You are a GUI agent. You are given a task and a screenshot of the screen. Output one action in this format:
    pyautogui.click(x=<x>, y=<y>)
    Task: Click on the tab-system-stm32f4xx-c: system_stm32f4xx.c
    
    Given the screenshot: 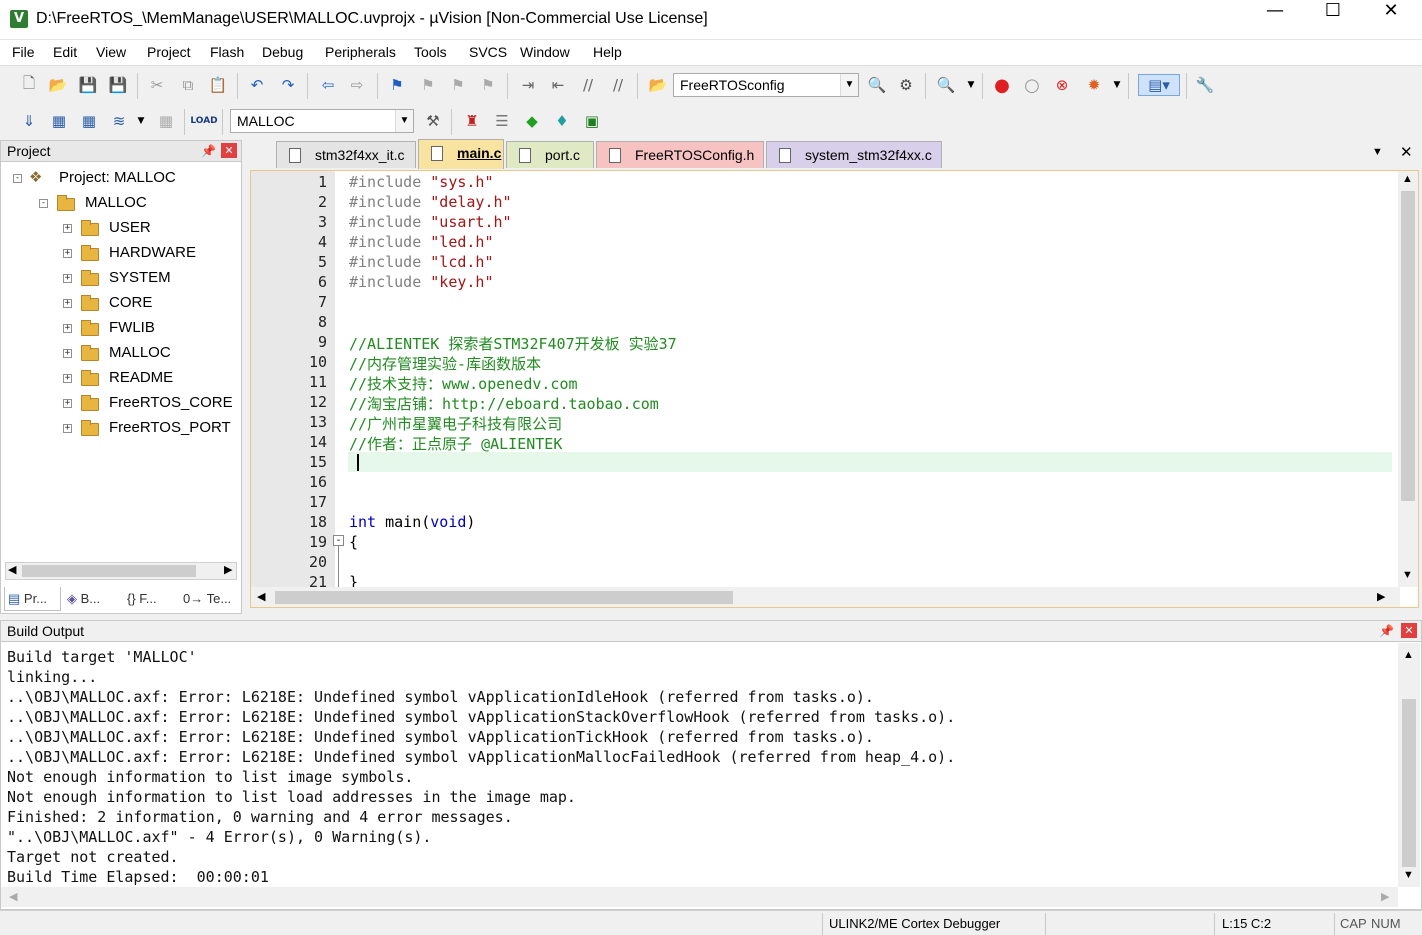 What is the action you would take?
    pyautogui.click(x=854, y=154)
    